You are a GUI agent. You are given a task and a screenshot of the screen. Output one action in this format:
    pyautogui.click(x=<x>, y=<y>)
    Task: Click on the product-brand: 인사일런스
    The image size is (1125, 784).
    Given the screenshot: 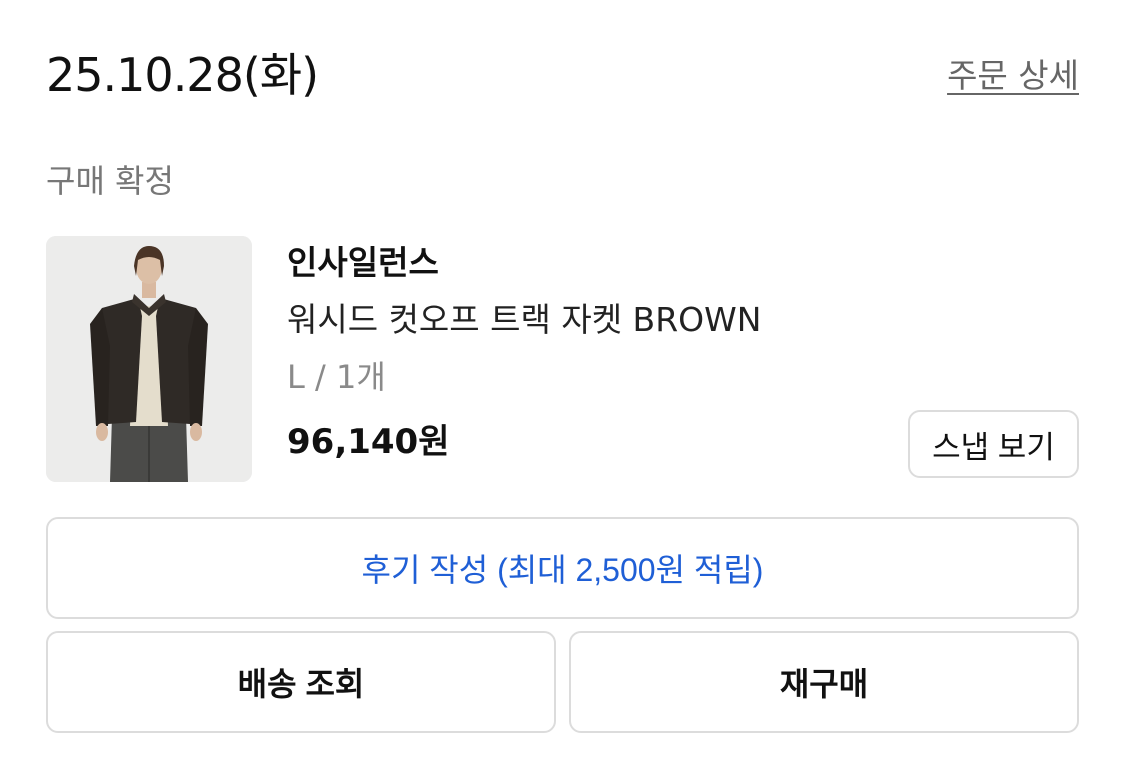 What is the action you would take?
    pyautogui.click(x=363, y=263)
    